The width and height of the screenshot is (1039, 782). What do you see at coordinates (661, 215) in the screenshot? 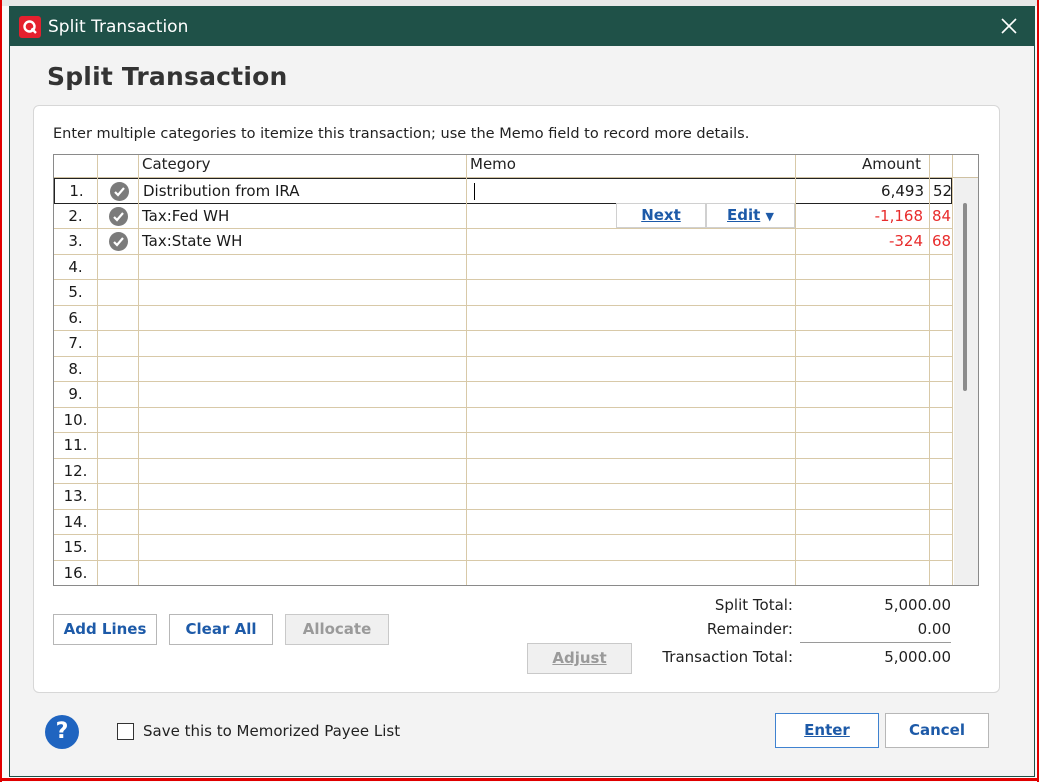
I see `next-button: Next` at bounding box center [661, 215].